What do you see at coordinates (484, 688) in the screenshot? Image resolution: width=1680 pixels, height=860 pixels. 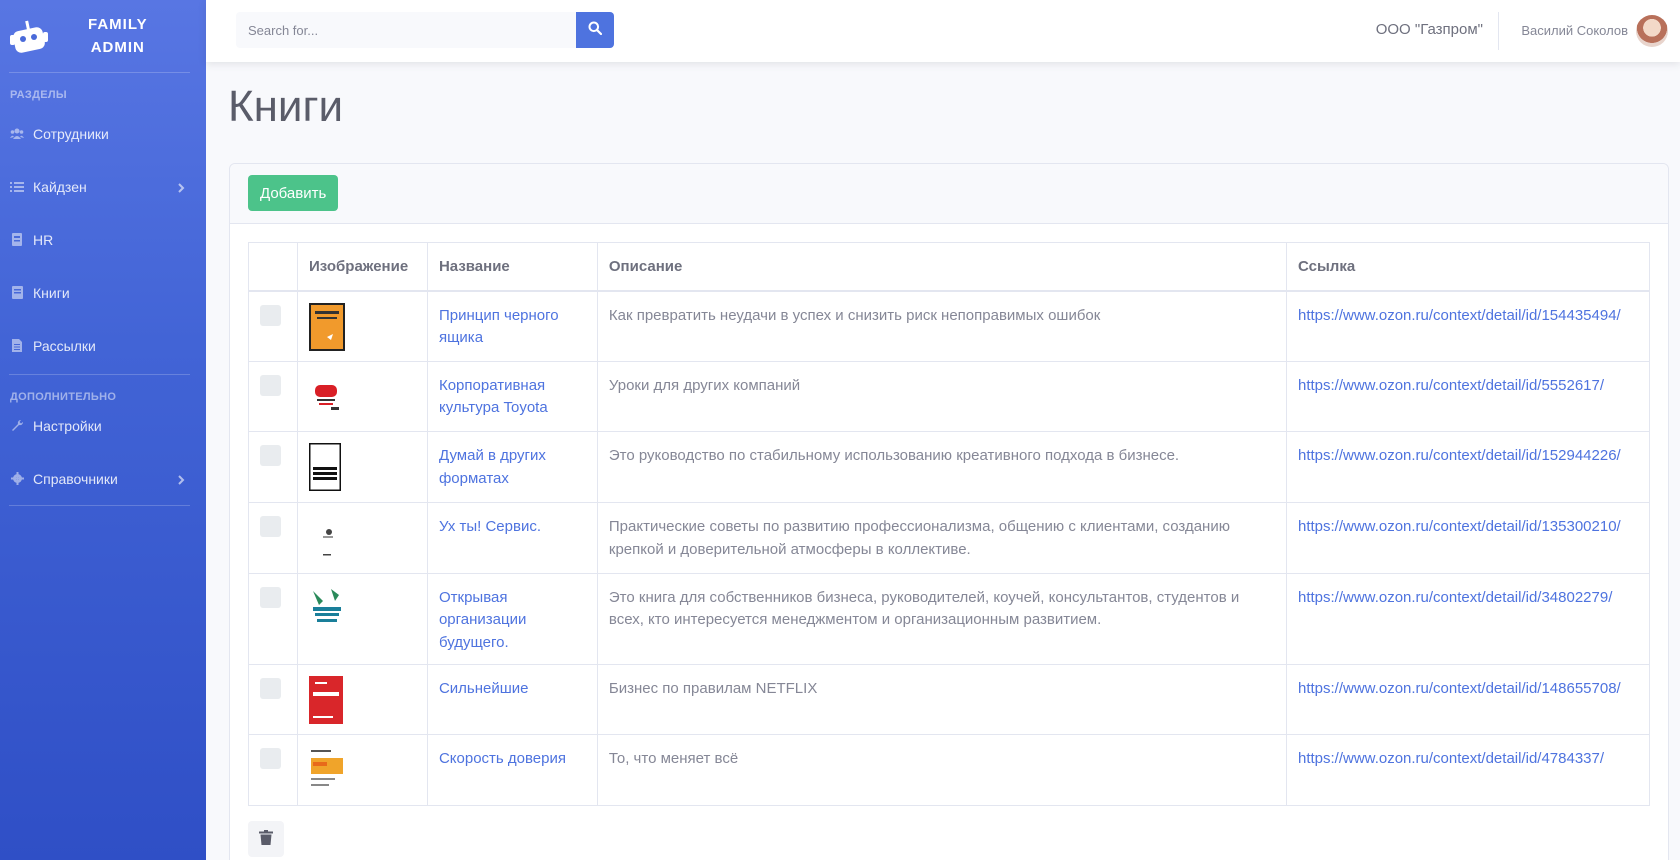 I see `book-title-link: Сильнейшие` at bounding box center [484, 688].